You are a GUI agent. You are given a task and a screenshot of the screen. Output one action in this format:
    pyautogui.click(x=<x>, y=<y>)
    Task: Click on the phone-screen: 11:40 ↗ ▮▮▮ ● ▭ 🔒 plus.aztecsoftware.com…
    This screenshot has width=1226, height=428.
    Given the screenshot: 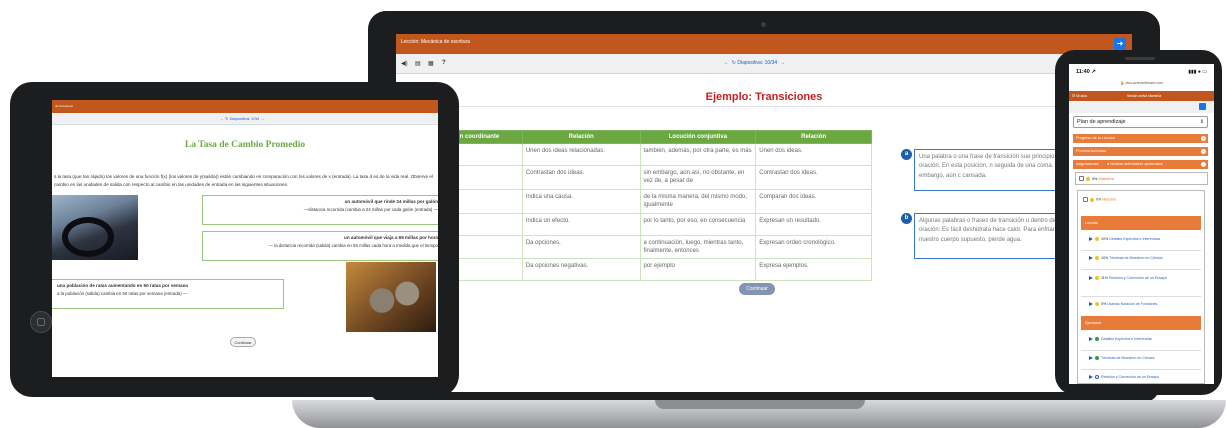 What is the action you would take?
    pyautogui.click(x=1141, y=224)
    